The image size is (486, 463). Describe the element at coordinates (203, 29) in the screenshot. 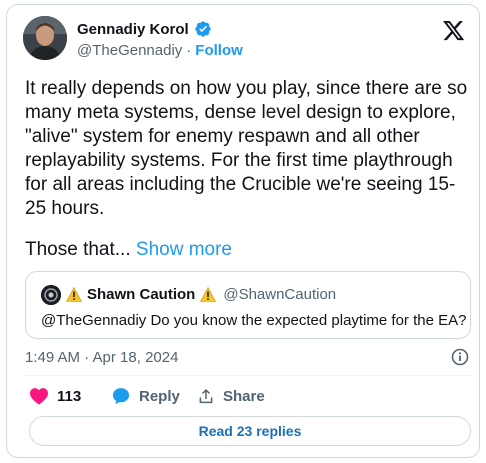

I see `verified-badge-icon` at that location.